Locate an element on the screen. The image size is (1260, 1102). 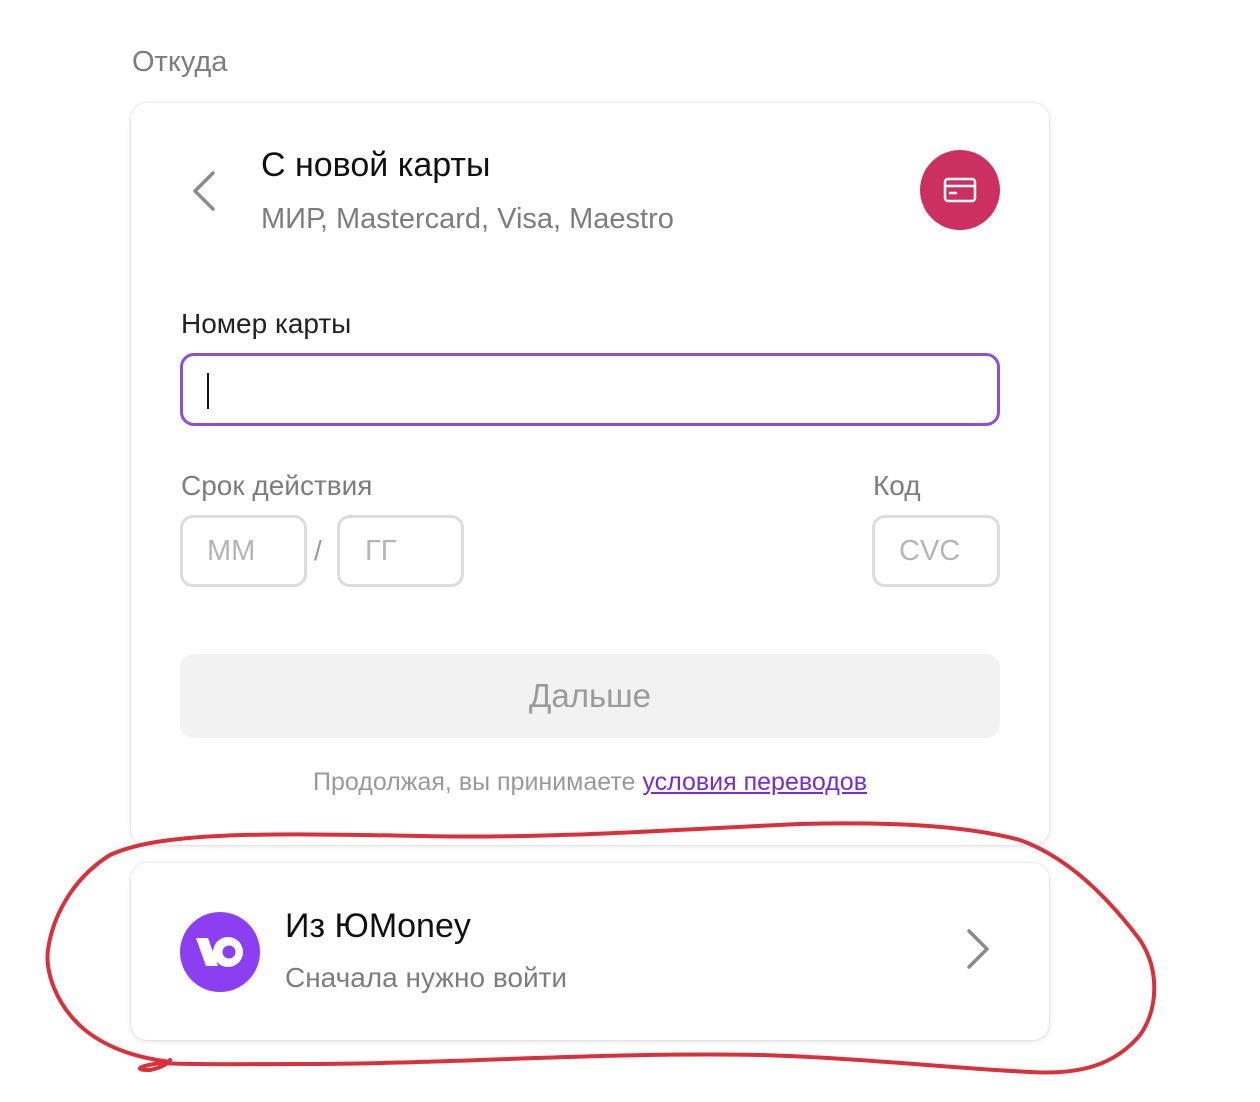
back-button is located at coordinates (203, 191).